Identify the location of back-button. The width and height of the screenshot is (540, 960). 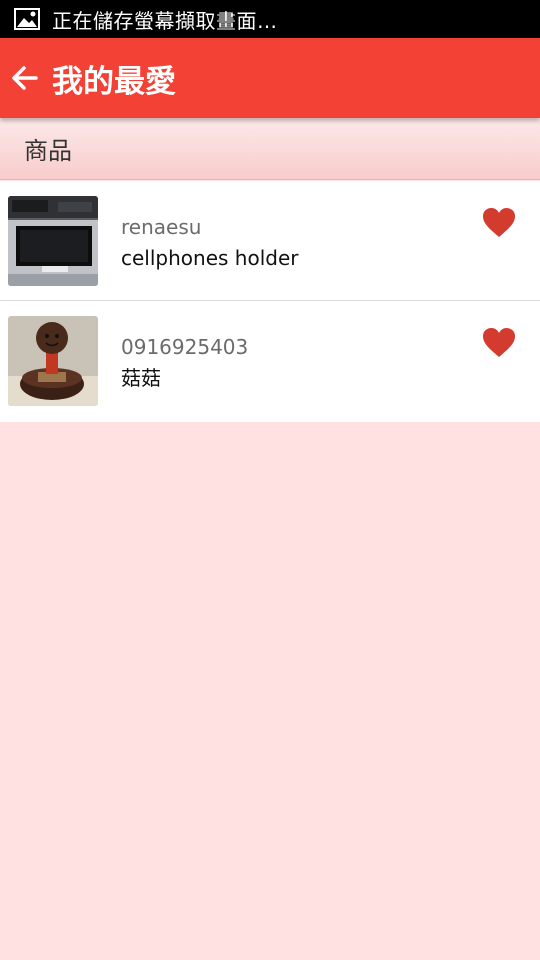
(25, 78).